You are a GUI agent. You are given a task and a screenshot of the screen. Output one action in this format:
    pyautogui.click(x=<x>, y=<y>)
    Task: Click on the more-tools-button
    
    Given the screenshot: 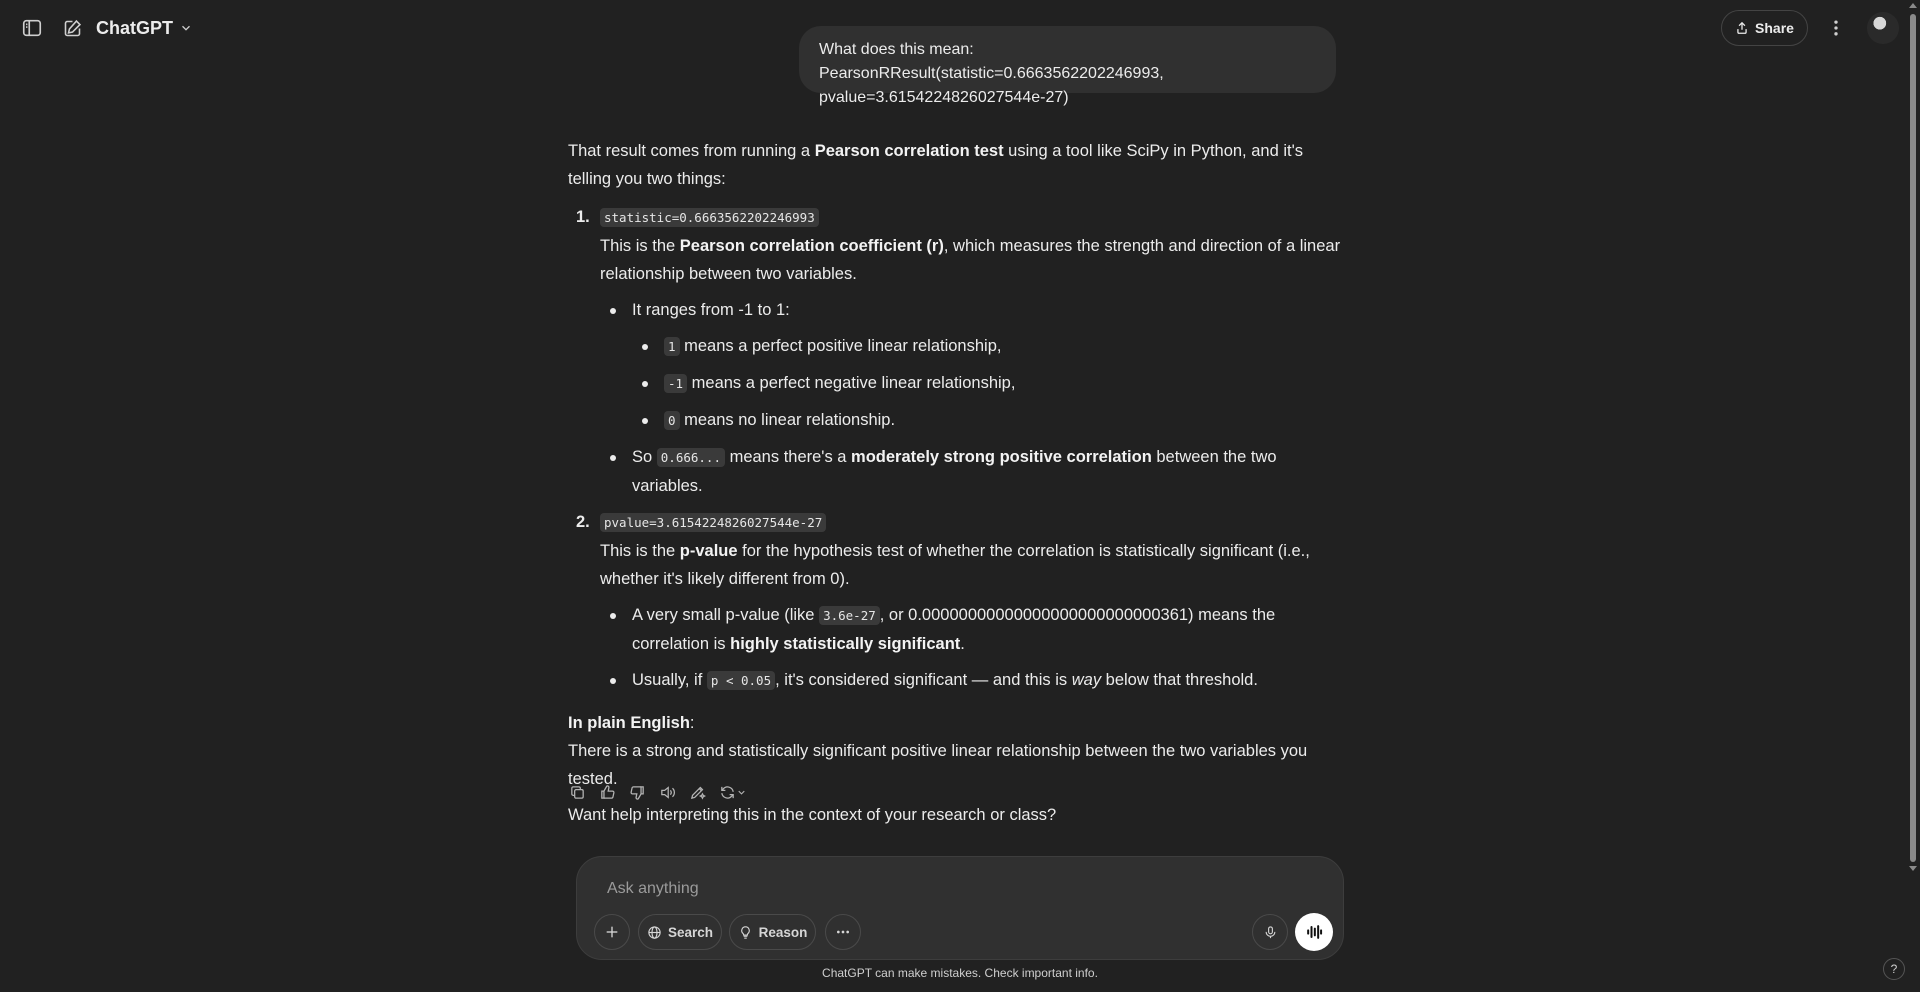 What is the action you would take?
    pyautogui.click(x=843, y=932)
    